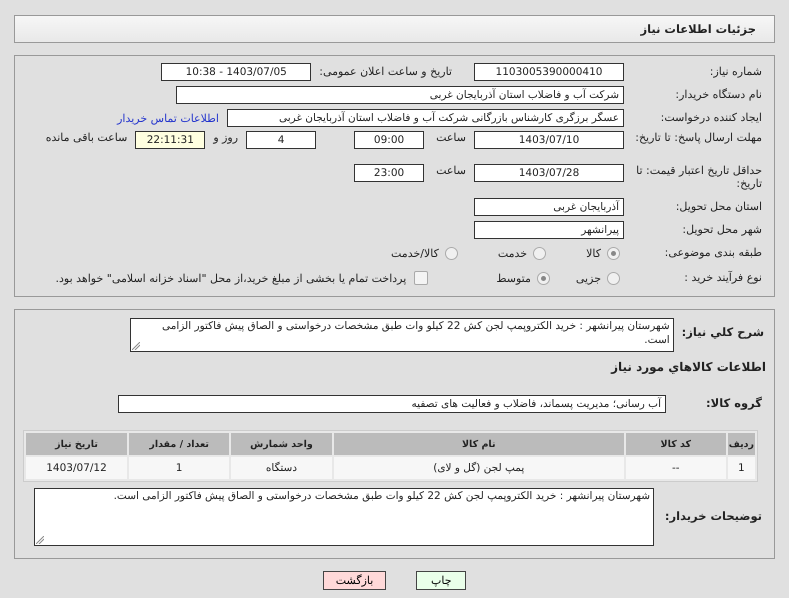 This screenshot has width=789, height=598. I want to click on table-cell: دستگاه, so click(281, 468).